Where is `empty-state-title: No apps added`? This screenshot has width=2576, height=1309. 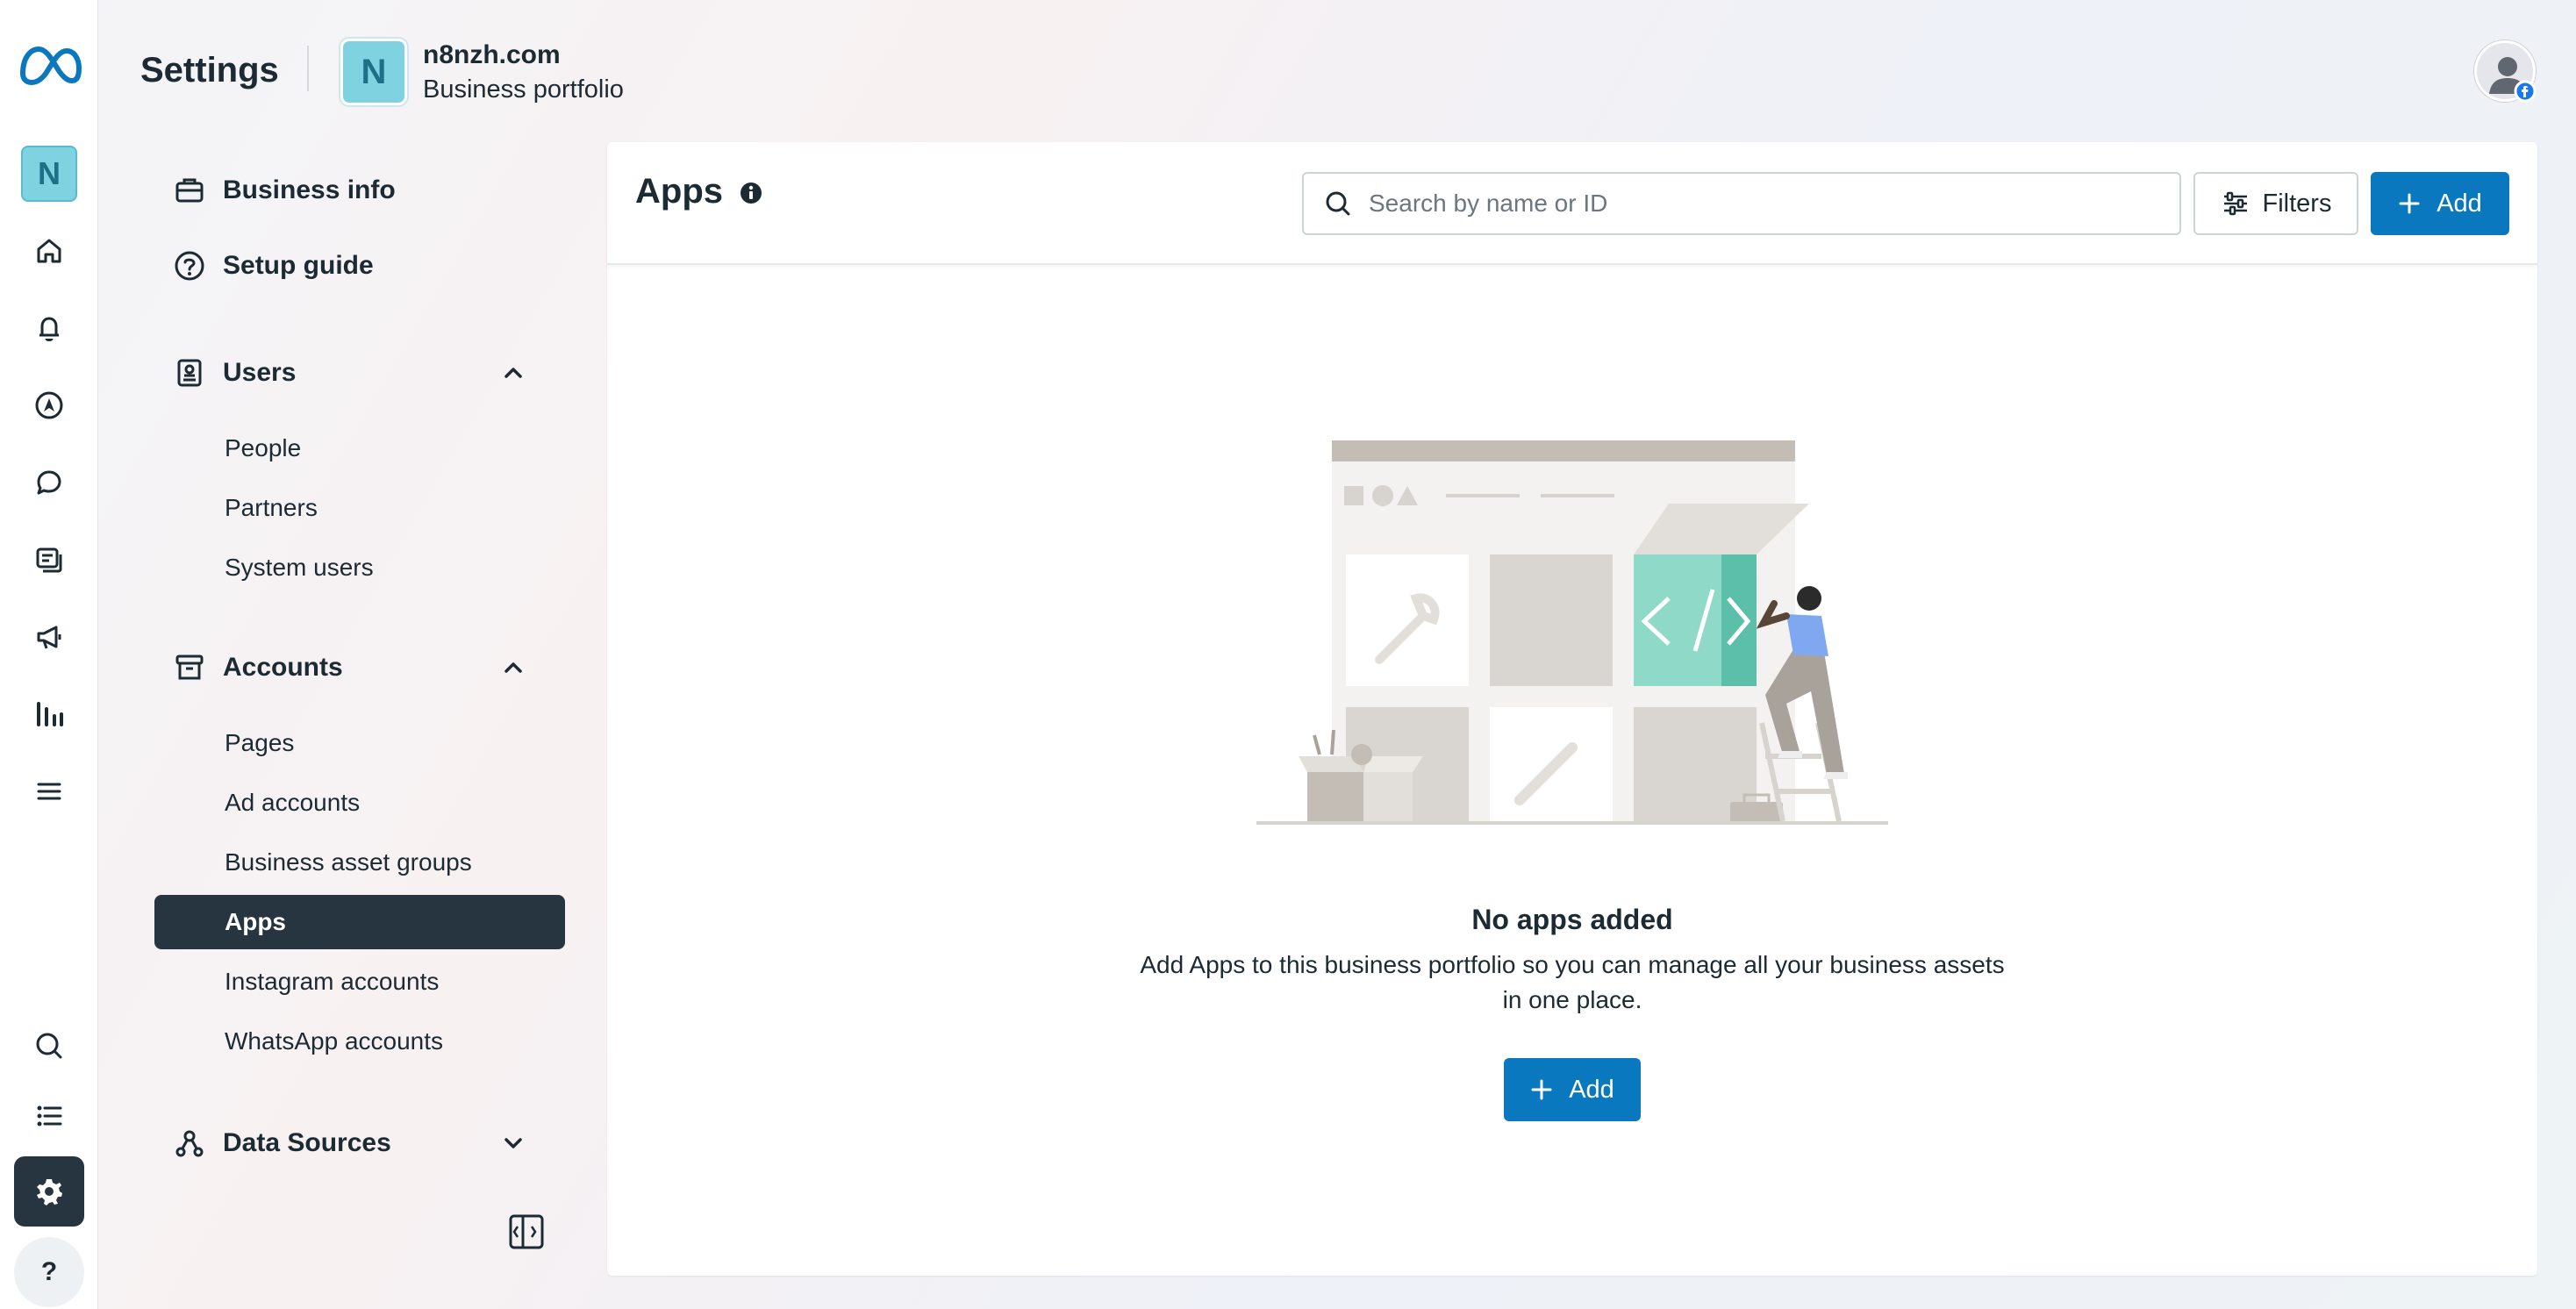
empty-state-title: No apps added is located at coordinates (1572, 919).